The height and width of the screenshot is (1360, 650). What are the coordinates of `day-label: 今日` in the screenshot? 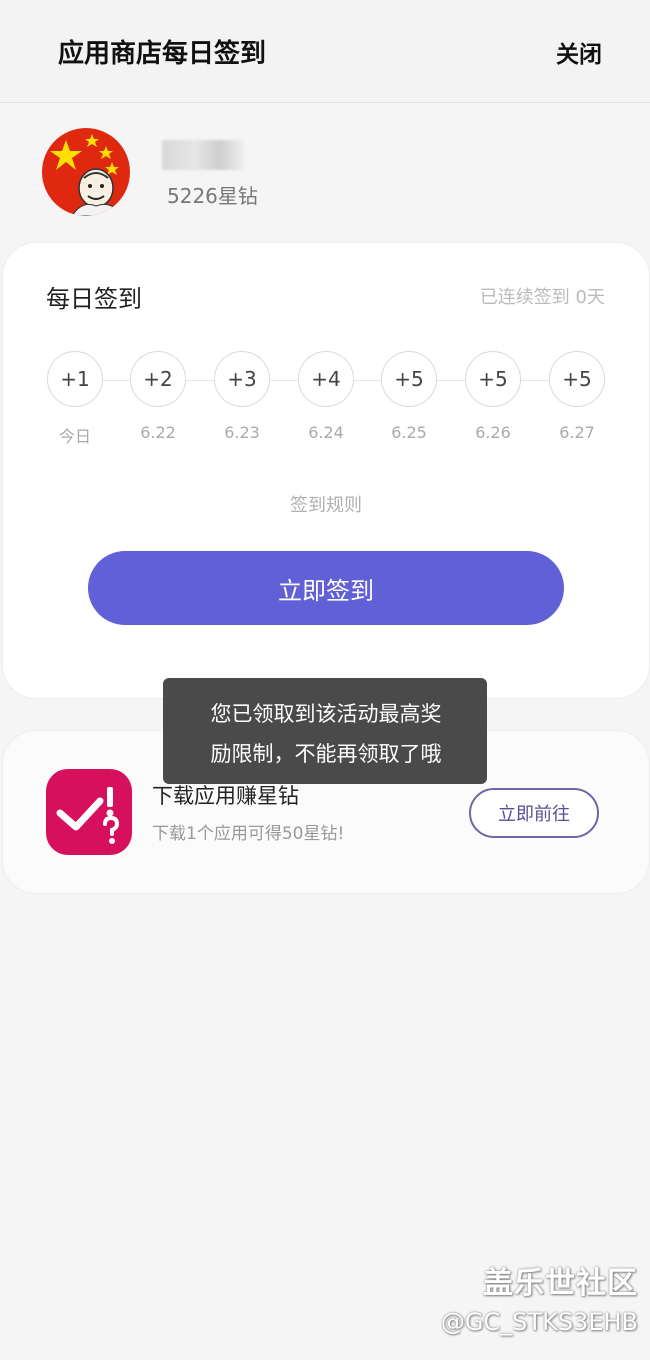 It's located at (74, 436).